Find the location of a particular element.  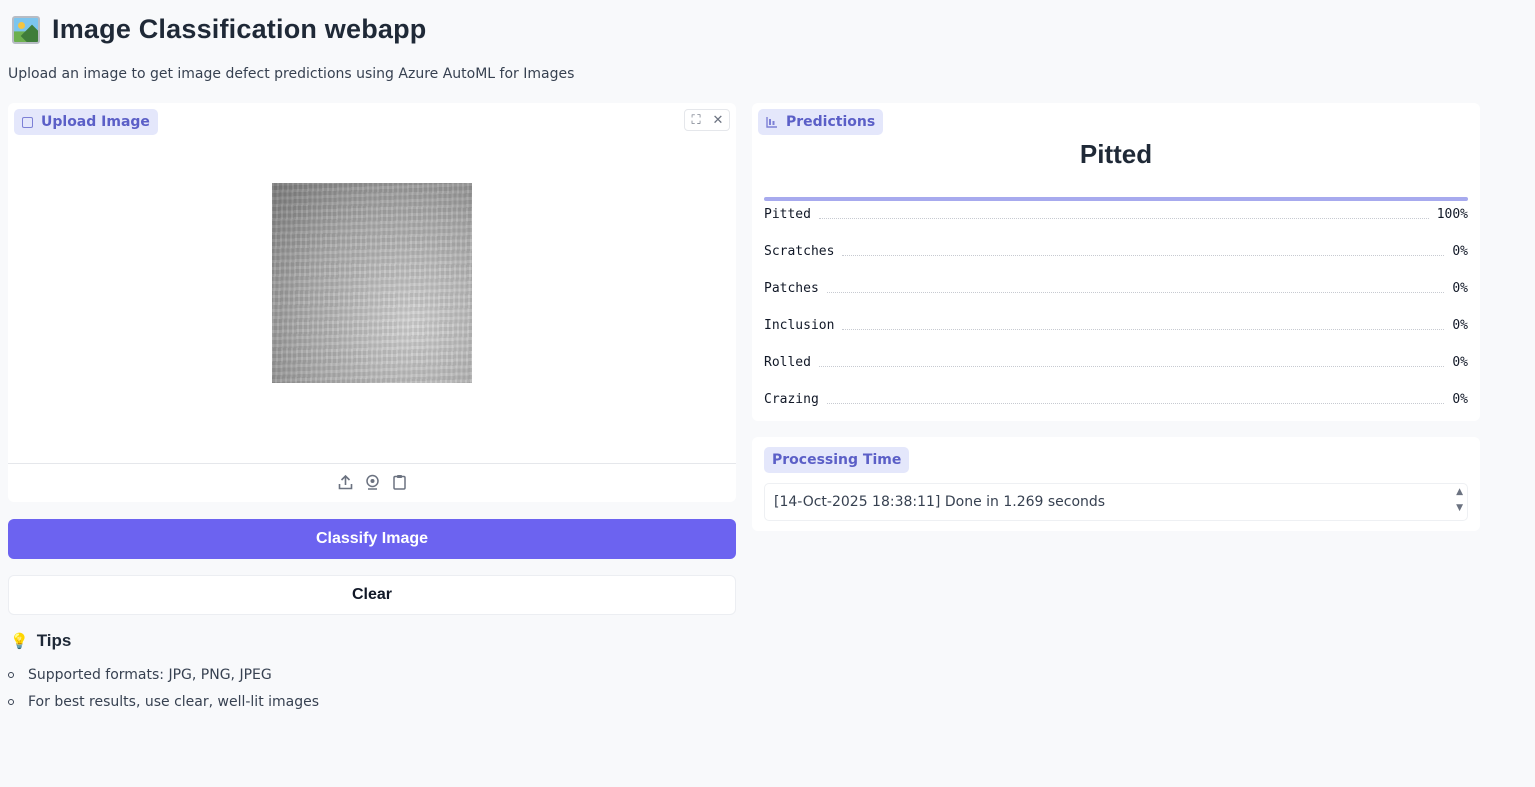

processing-time-label: Processing Time is located at coordinates (837, 460).